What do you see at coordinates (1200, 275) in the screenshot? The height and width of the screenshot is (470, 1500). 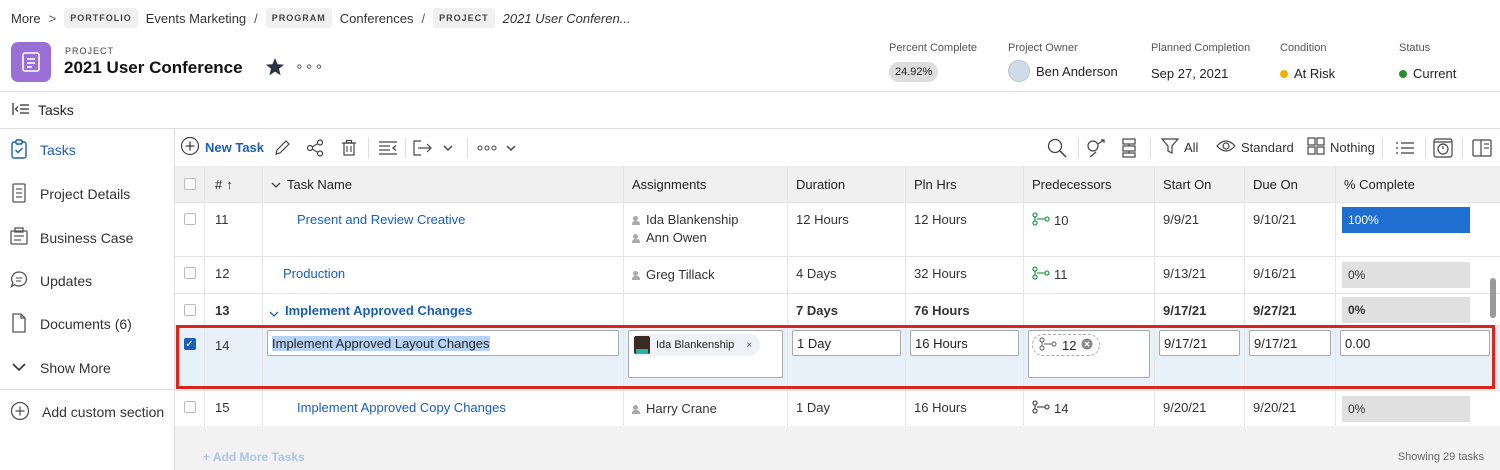 I see `start-on-cell: 9/13/21` at bounding box center [1200, 275].